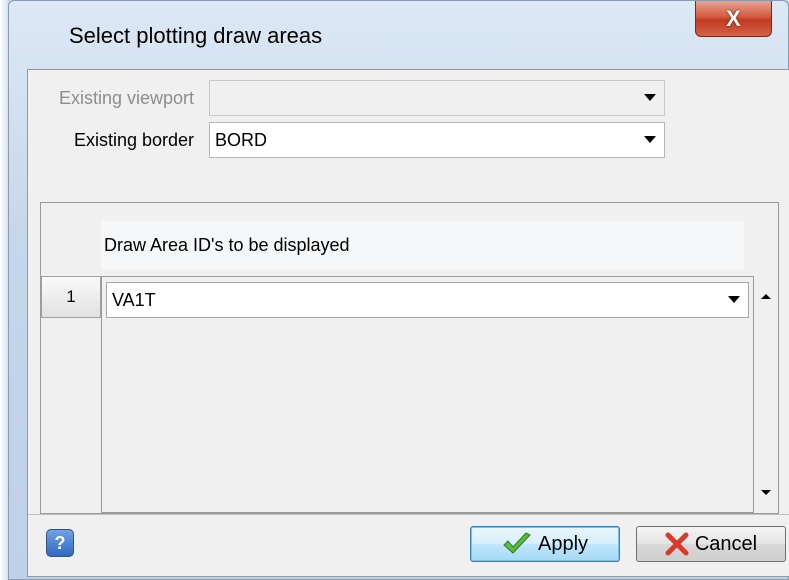  I want to click on existing-border-combo: BORD, so click(437, 140).